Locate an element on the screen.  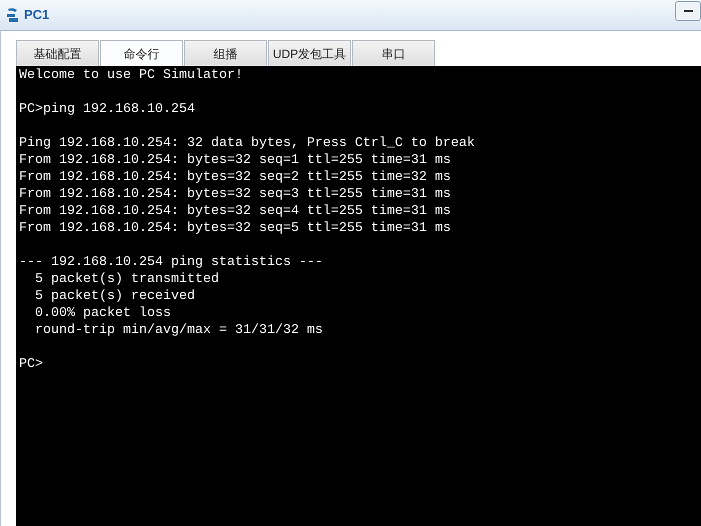
terminal-line: --- 192.168.10.254 ping statistics --- is located at coordinates (171, 262).